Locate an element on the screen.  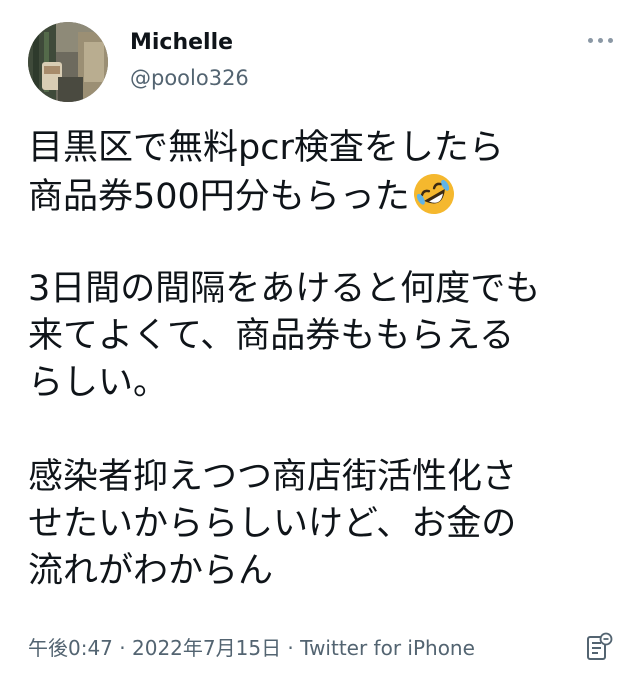
notes-icon is located at coordinates (599, 647).